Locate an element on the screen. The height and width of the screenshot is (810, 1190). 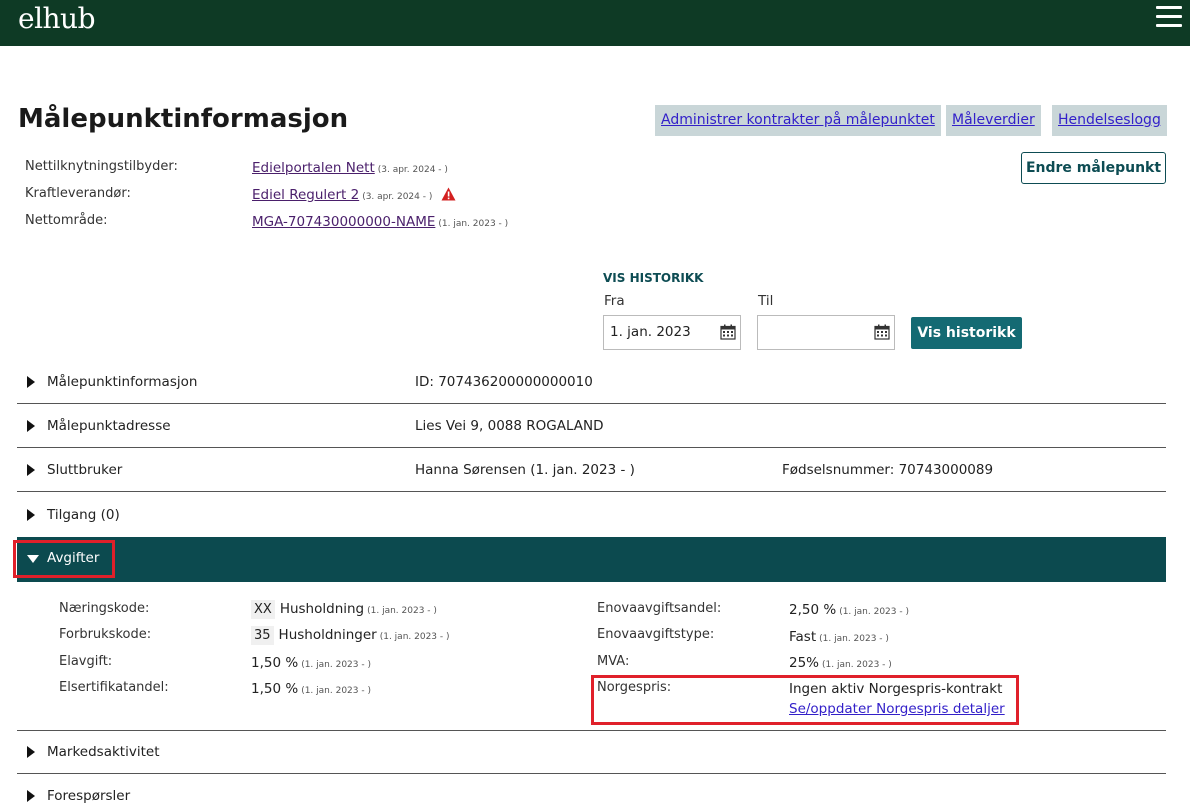
kraftleverandor-link: Ediel Regulert 2 is located at coordinates (305, 195).